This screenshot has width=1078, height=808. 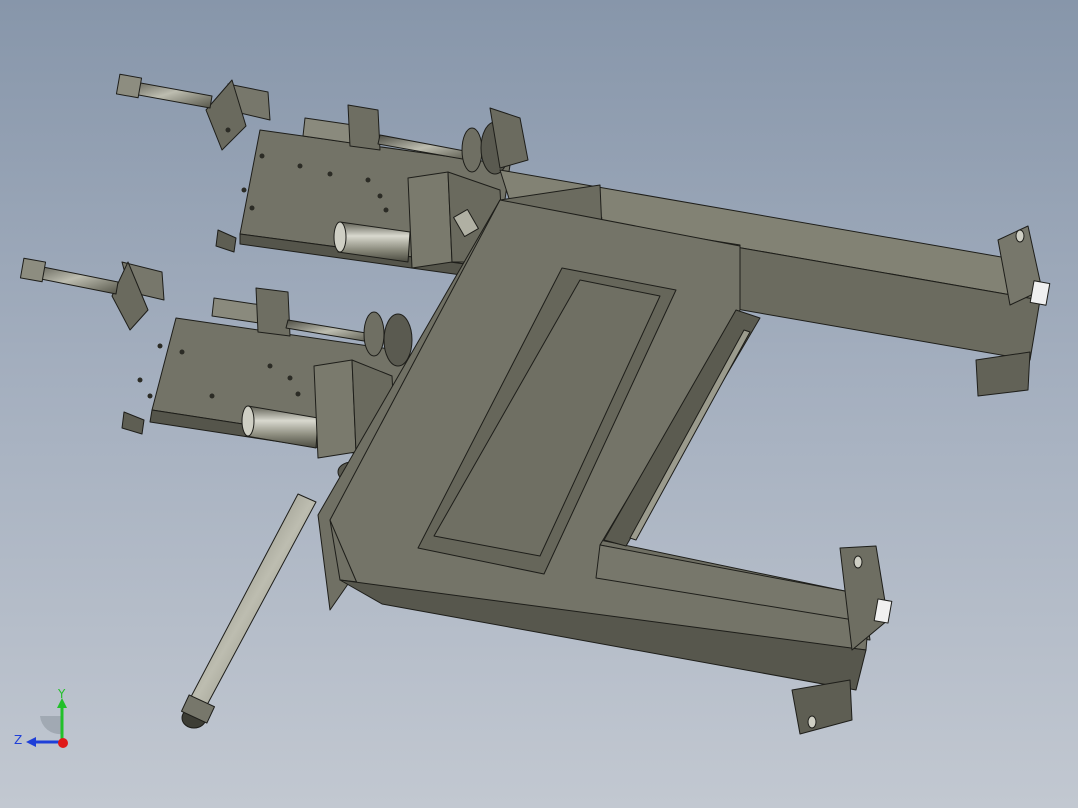 I want to click on x-axis-dot-icon, so click(x=63, y=743).